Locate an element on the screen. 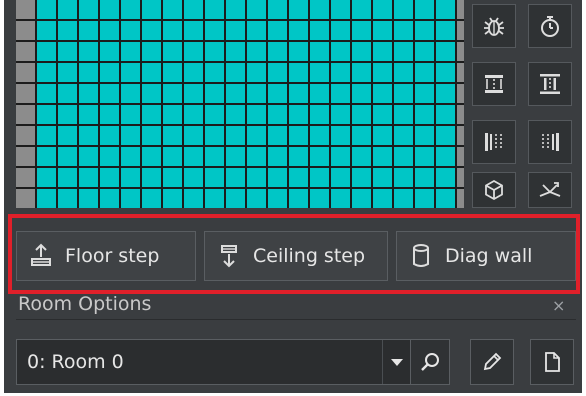  pillar-top-tool-button is located at coordinates (494, 84).